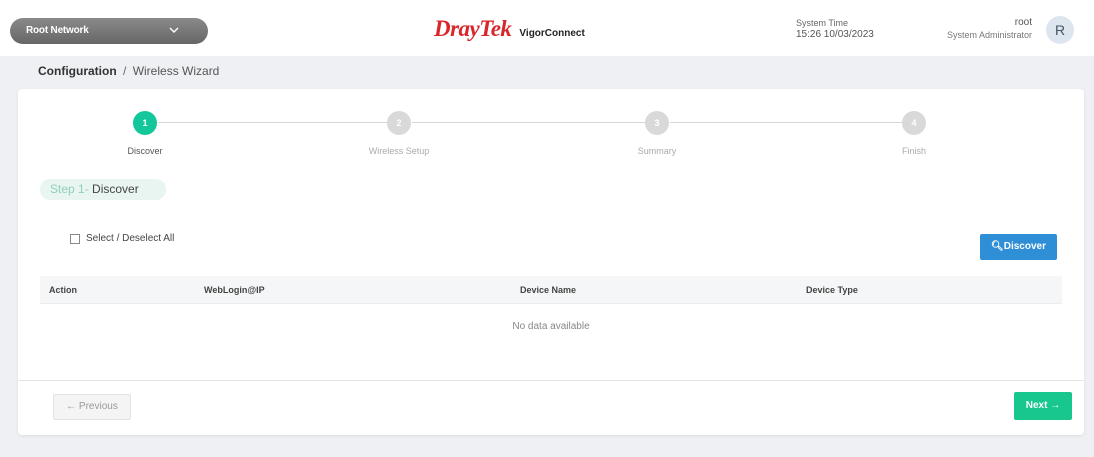 The height and width of the screenshot is (457, 1094). Describe the element at coordinates (92, 407) in the screenshot. I see `previous-button: ← Previous` at that location.